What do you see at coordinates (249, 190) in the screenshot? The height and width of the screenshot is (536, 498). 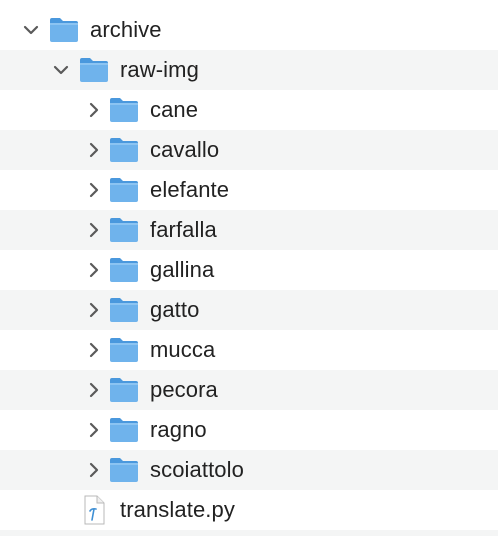 I see `tree-row-folder: elefante` at bounding box center [249, 190].